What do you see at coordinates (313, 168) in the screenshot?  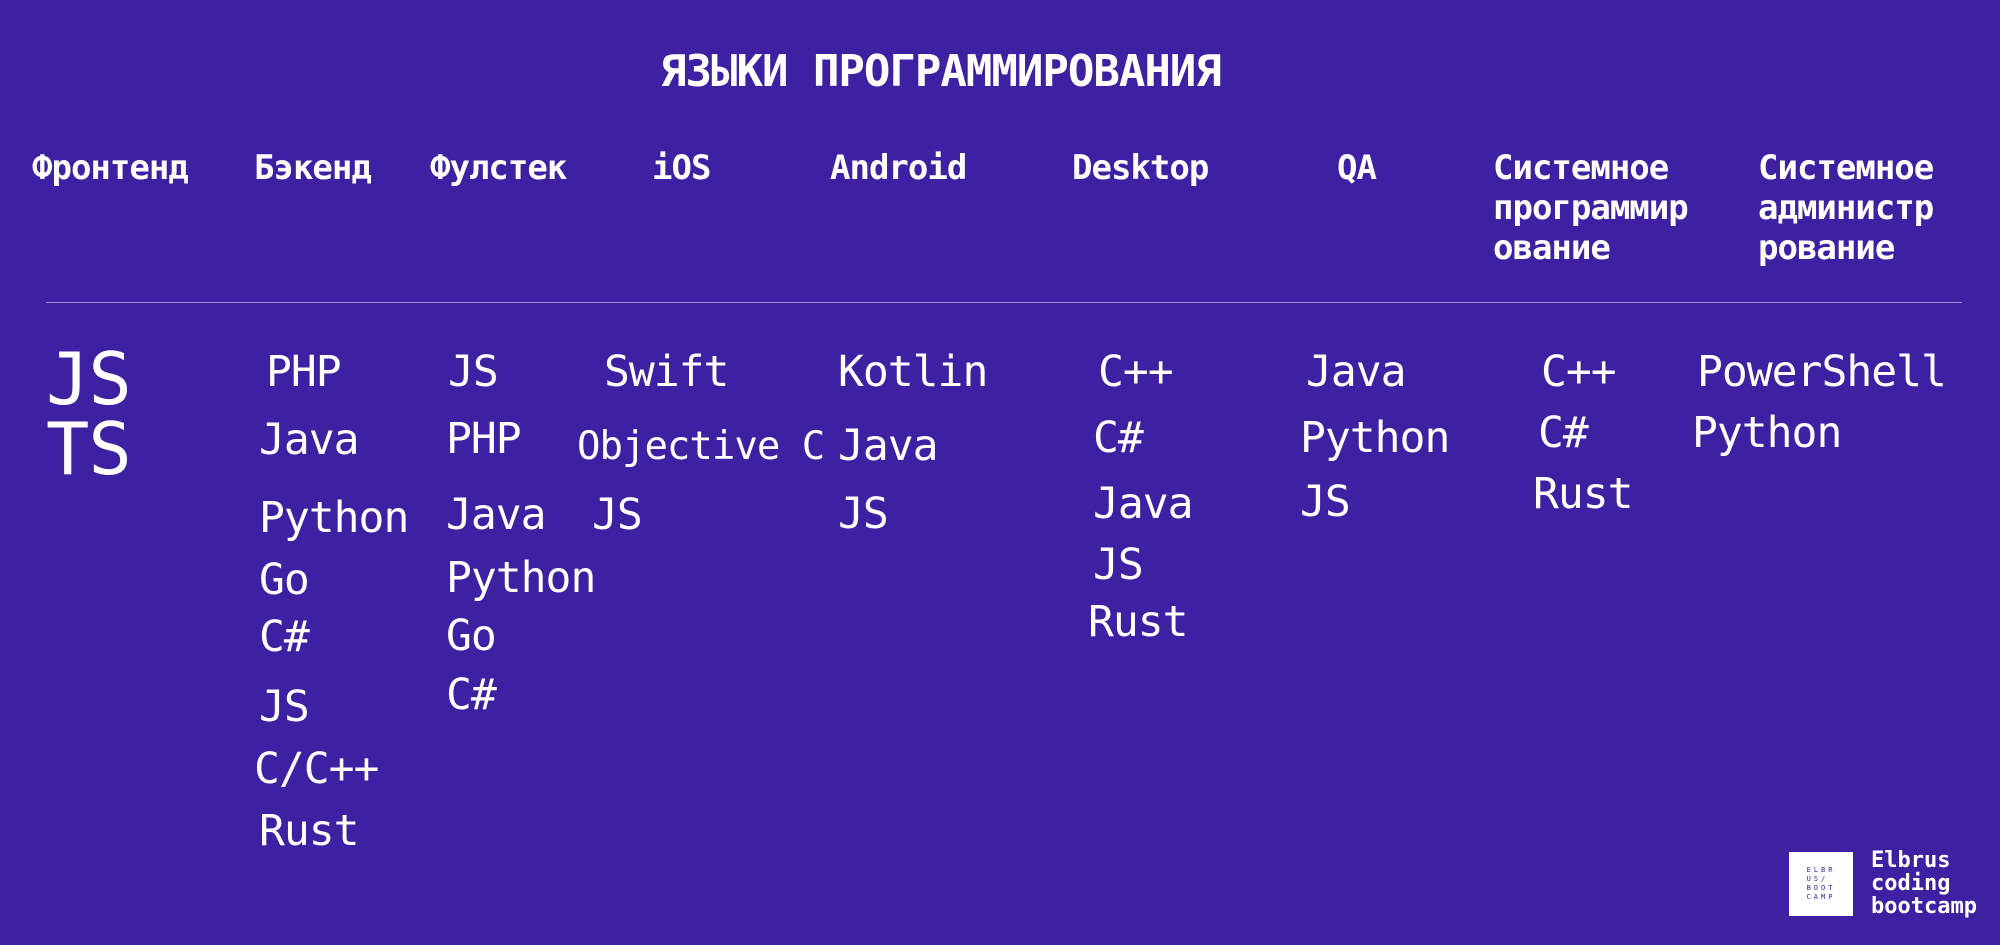 I see `heading-backend: Бэкенд` at bounding box center [313, 168].